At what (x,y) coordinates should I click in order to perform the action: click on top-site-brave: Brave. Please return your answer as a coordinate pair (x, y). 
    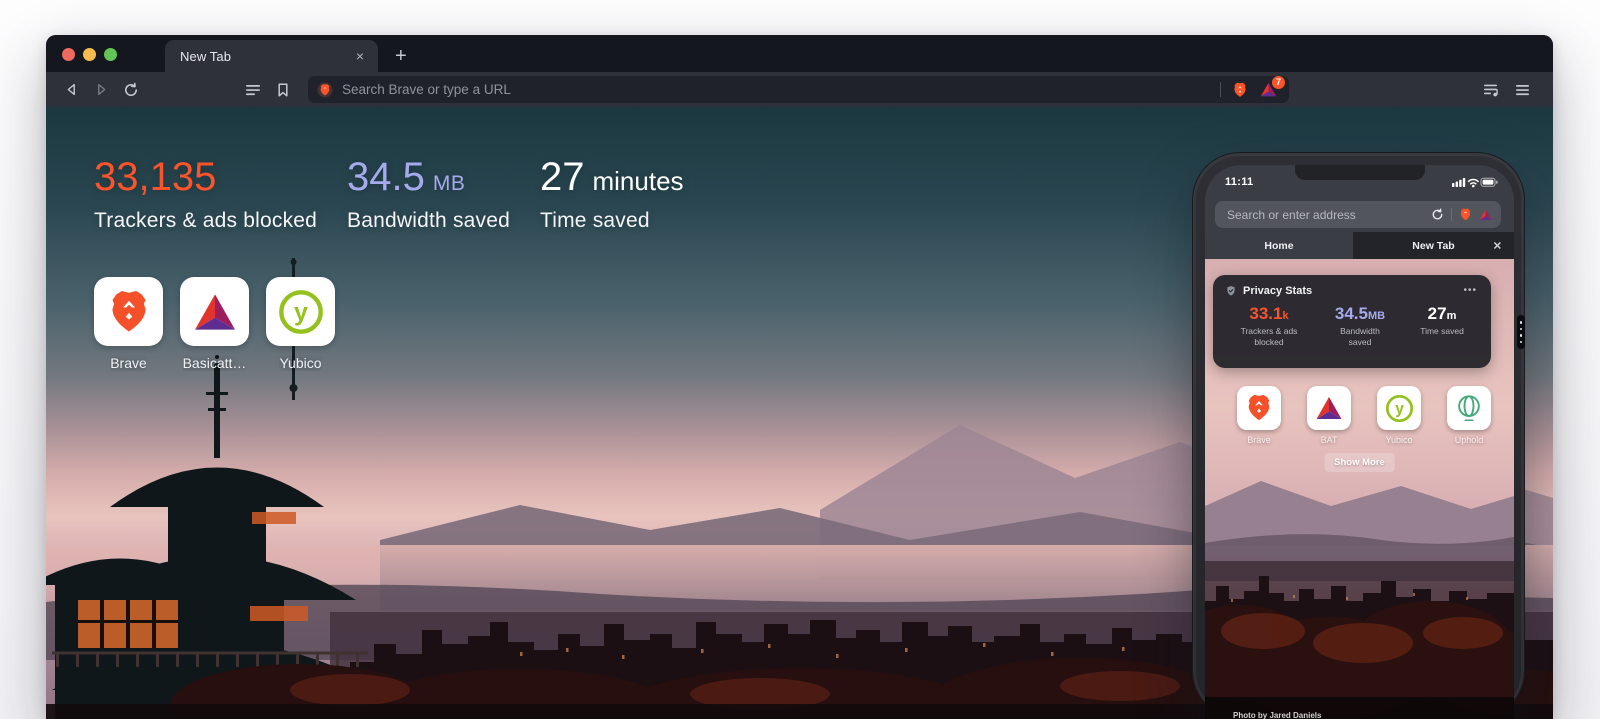
    Looking at the image, I should click on (128, 324).